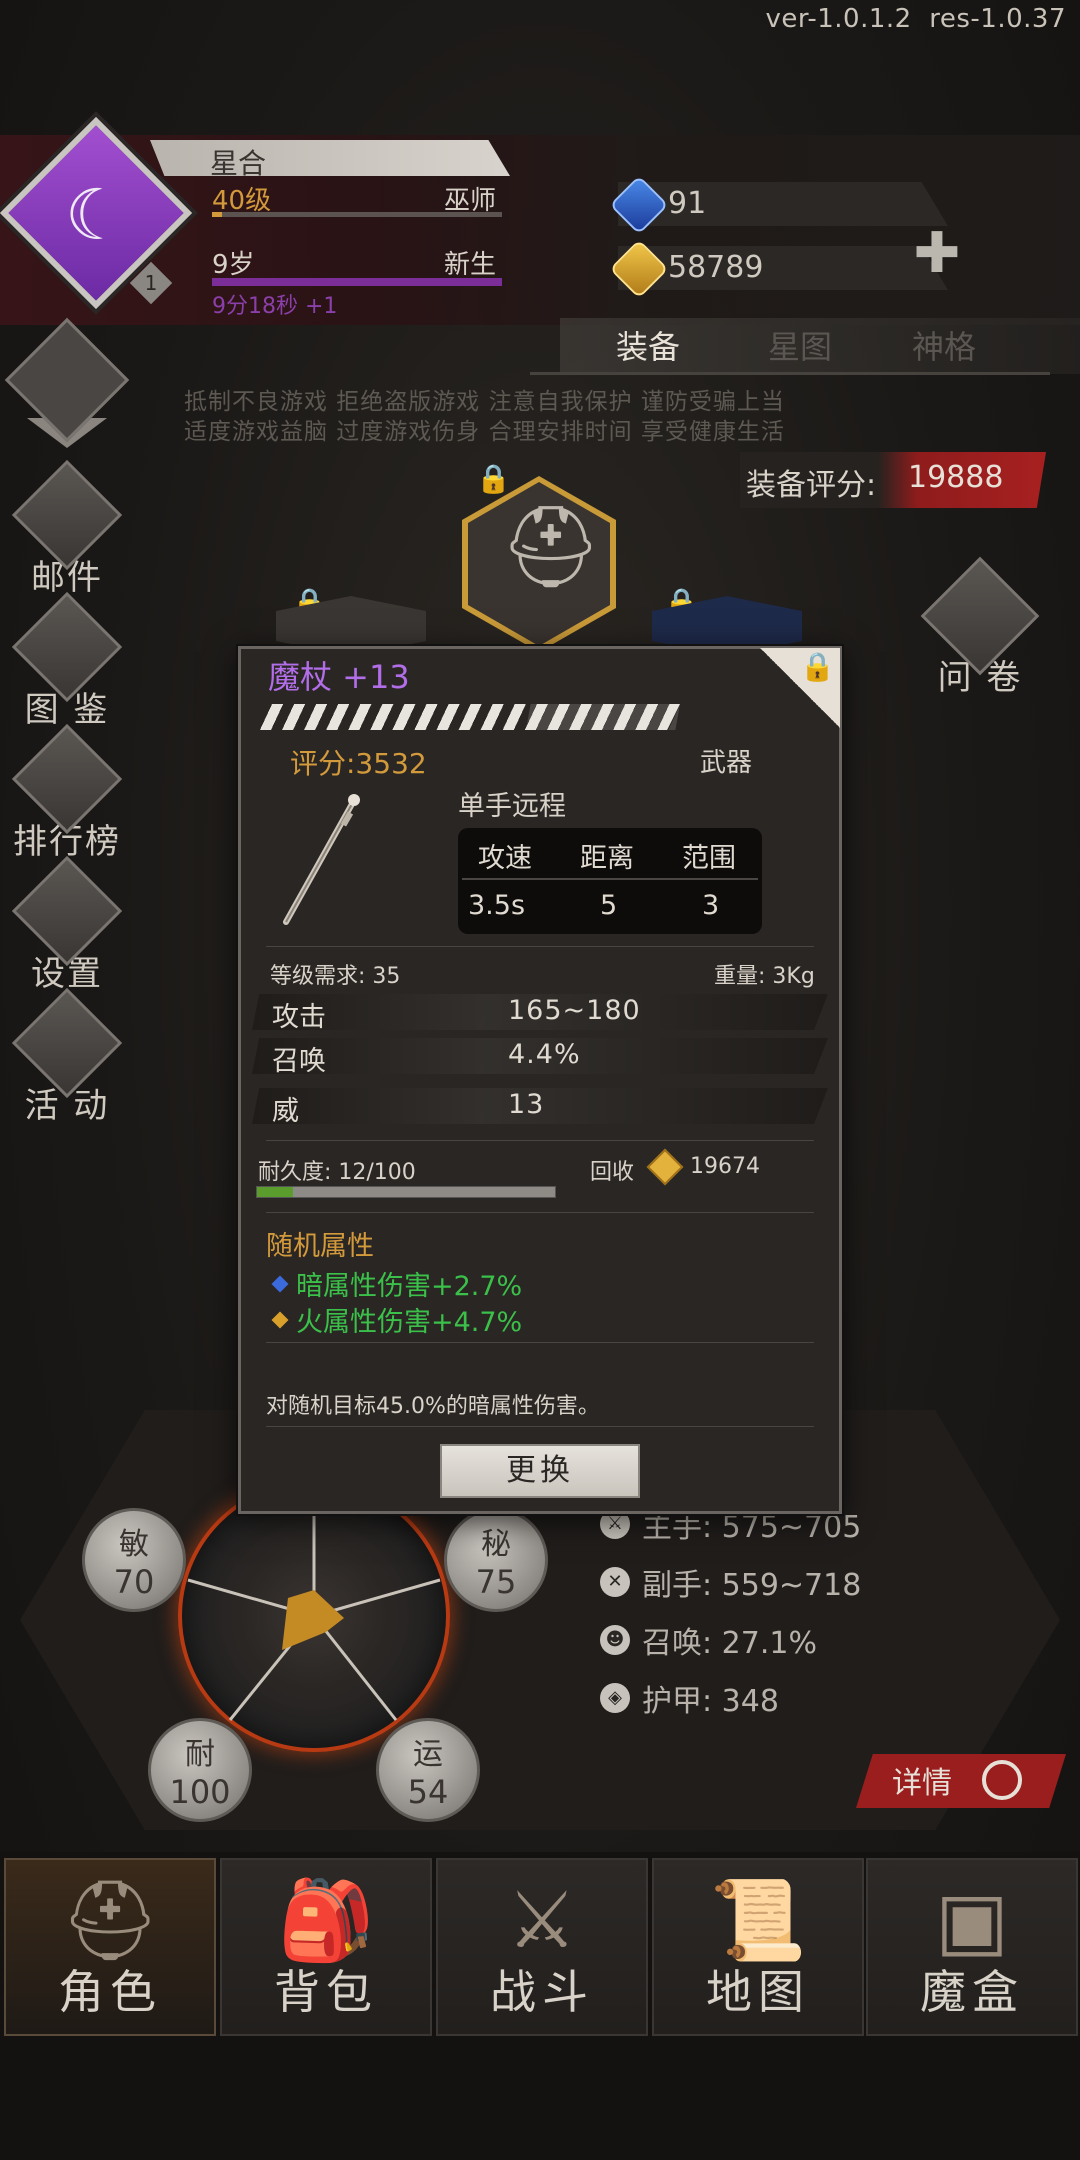  What do you see at coordinates (275, 306) in the screenshot?
I see `age-timer: 9分18秒 +1` at bounding box center [275, 306].